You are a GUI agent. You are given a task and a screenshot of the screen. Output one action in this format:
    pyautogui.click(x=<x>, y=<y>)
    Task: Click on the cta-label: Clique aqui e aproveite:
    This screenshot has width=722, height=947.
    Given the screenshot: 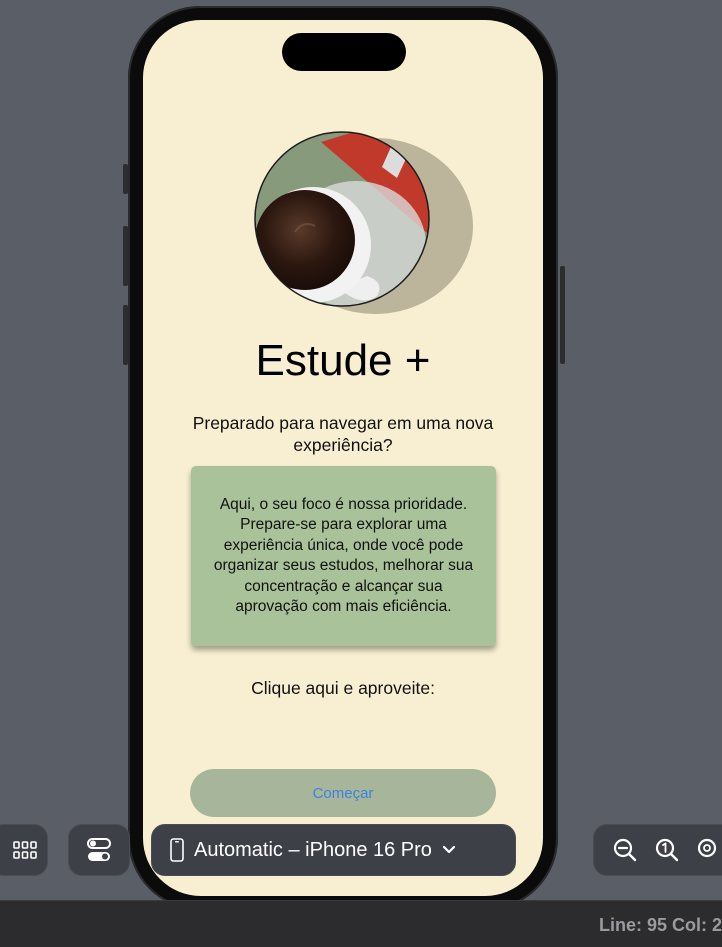 What is the action you would take?
    pyautogui.click(x=343, y=688)
    